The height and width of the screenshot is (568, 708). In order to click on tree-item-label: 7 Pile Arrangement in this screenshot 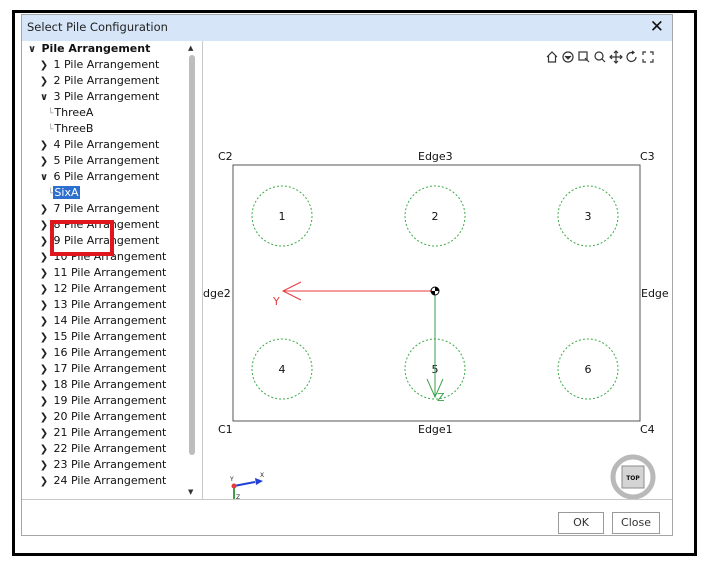, I will do `click(106, 208)`.